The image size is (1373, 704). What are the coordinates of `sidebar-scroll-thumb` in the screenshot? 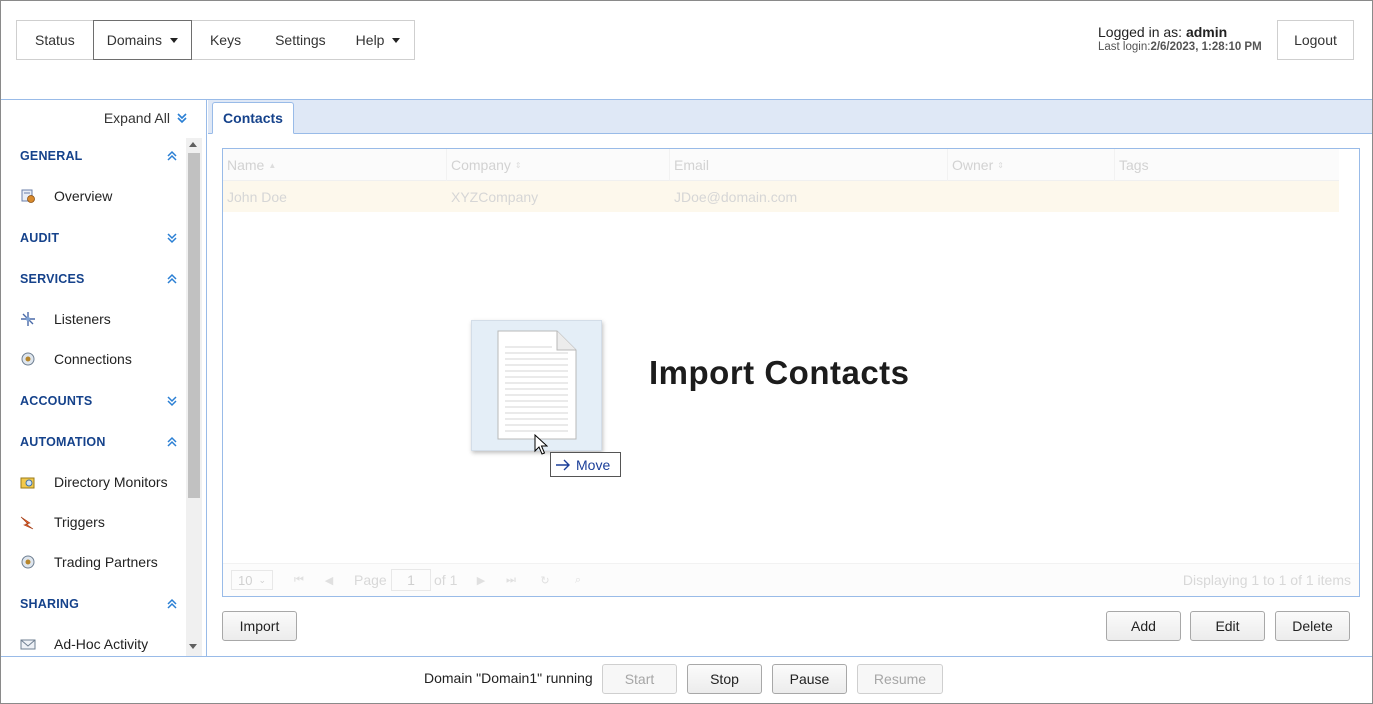 It's located at (194, 325).